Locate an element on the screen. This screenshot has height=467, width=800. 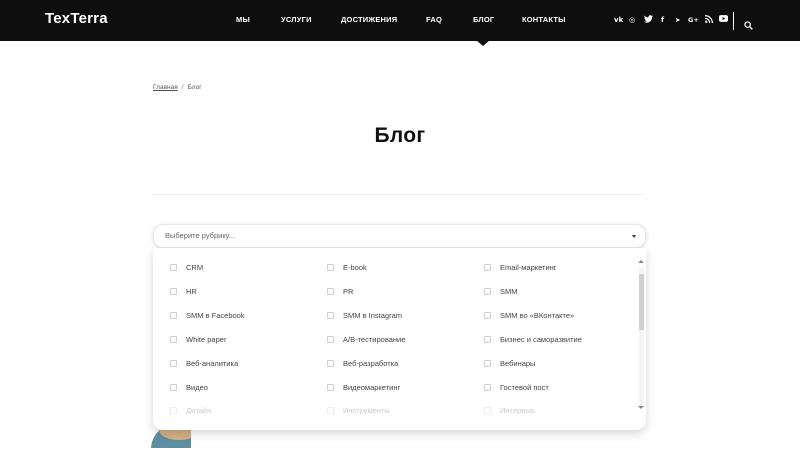
category-option-label: Гостевой пост is located at coordinates (524, 387).